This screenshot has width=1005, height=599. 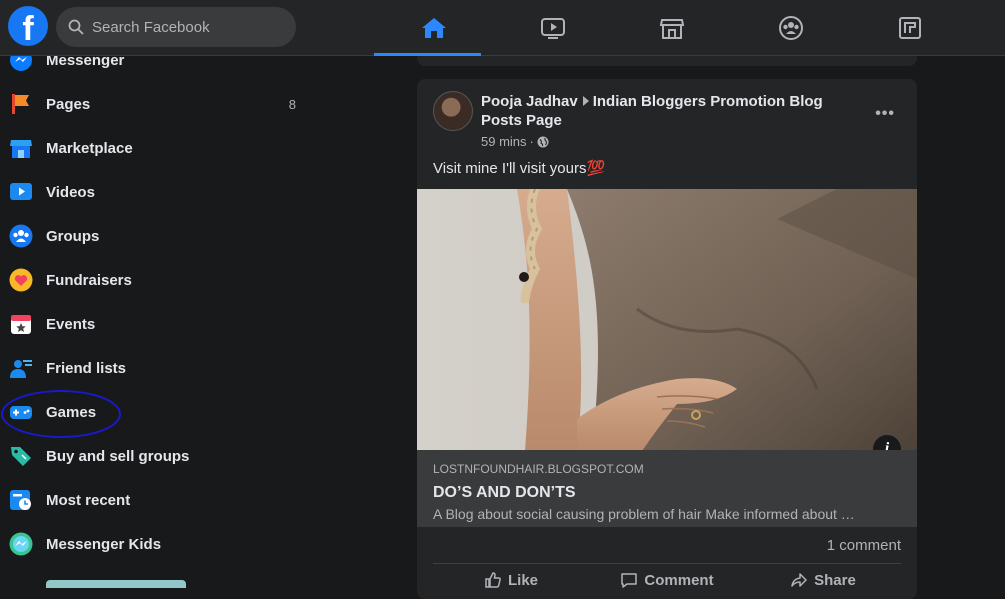 I want to click on post-actions: Like Comment Share, so click(x=667, y=580).